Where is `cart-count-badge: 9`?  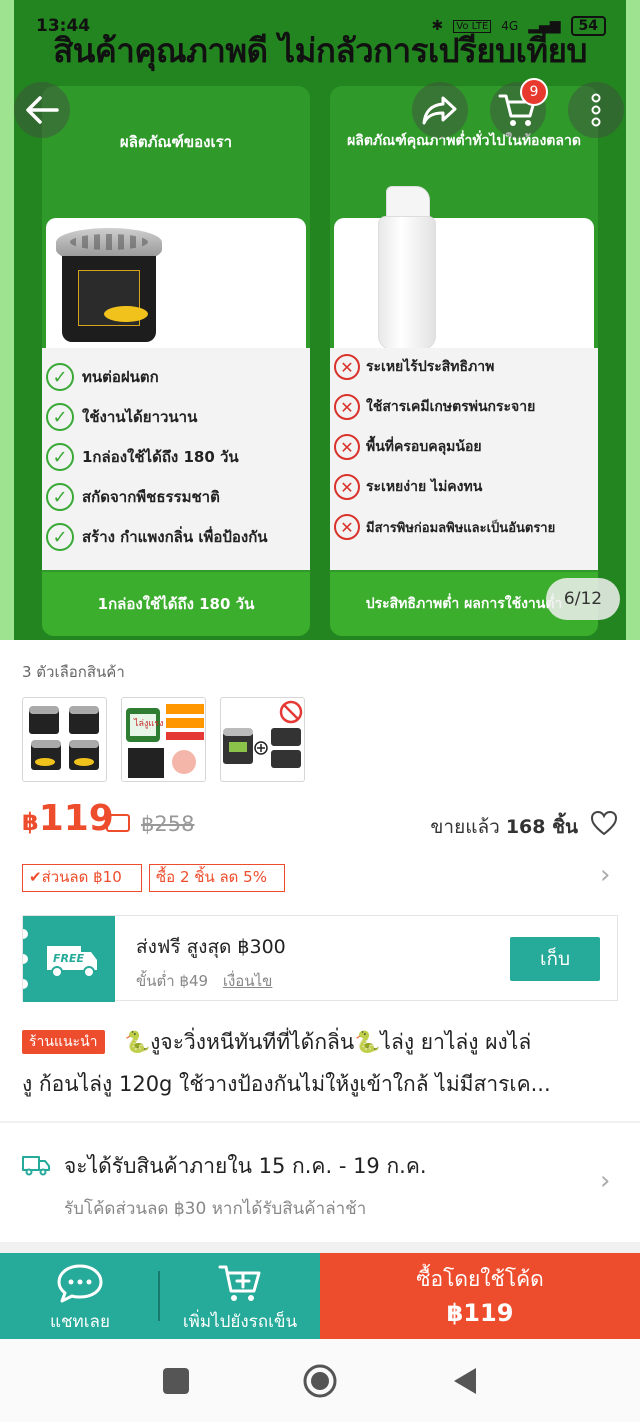 cart-count-badge: 9 is located at coordinates (534, 92).